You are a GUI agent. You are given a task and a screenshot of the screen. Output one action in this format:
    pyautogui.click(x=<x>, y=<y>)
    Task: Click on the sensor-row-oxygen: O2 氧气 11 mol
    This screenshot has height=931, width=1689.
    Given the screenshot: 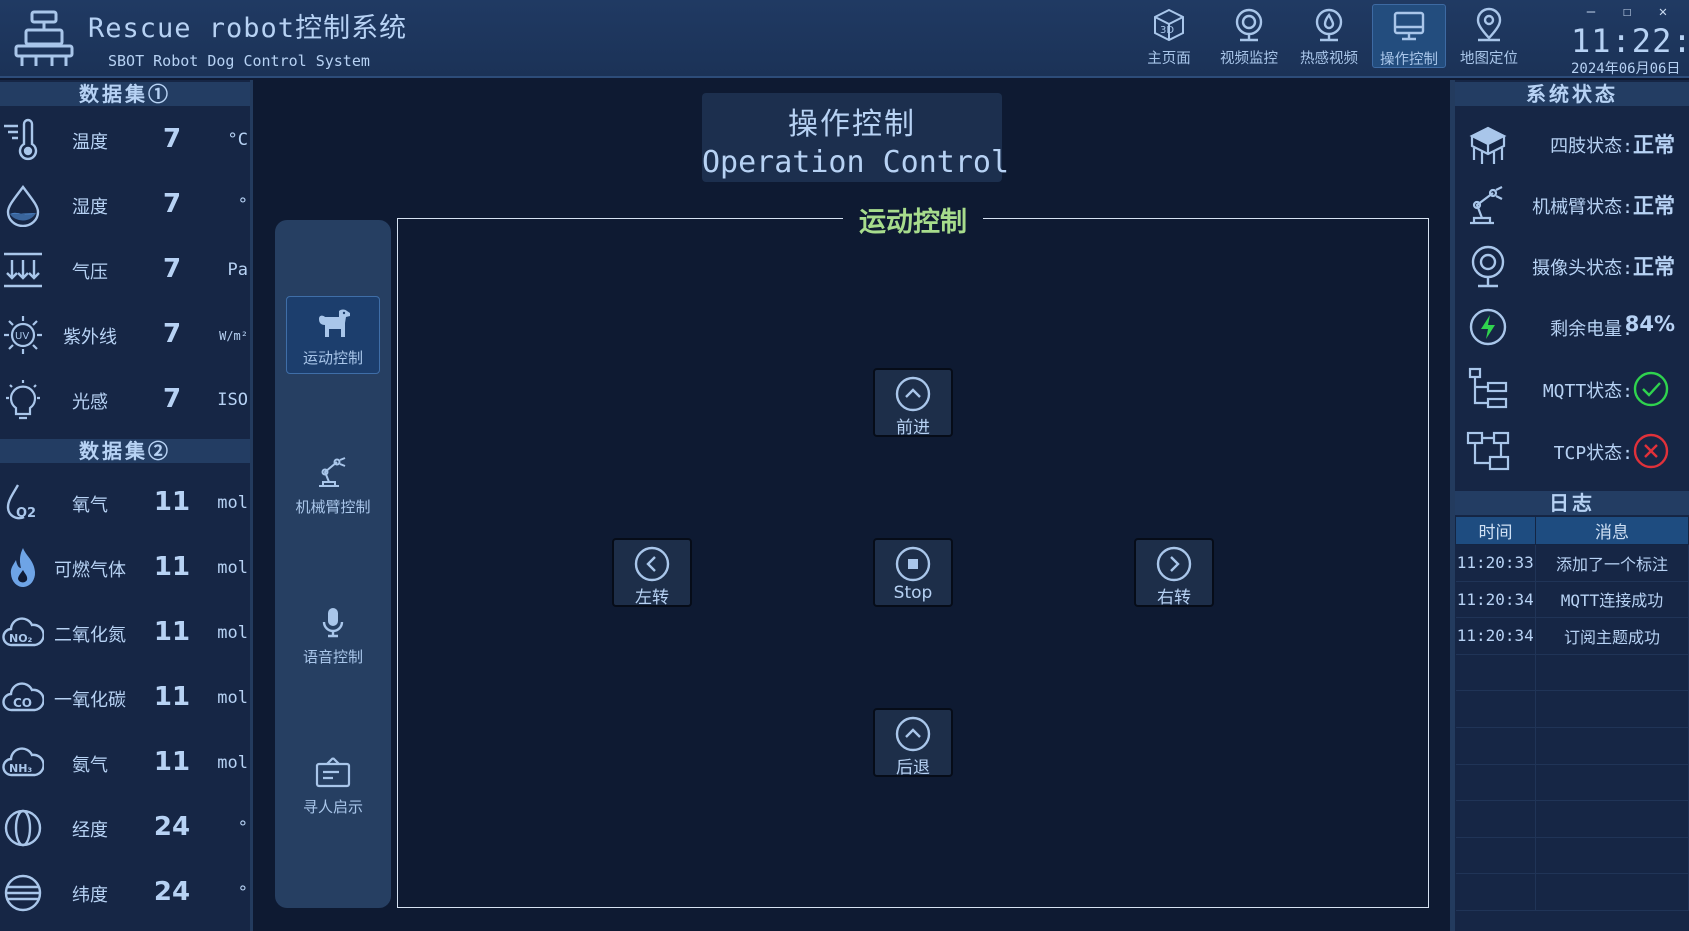 What is the action you would take?
    pyautogui.click(x=125, y=504)
    